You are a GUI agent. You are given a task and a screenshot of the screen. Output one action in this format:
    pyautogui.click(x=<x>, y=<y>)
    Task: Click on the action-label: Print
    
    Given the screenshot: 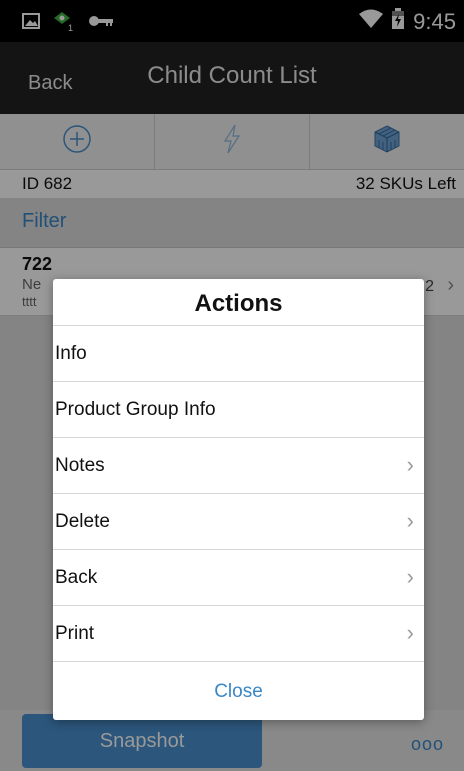 What is the action you would take?
    pyautogui.click(x=75, y=633)
    